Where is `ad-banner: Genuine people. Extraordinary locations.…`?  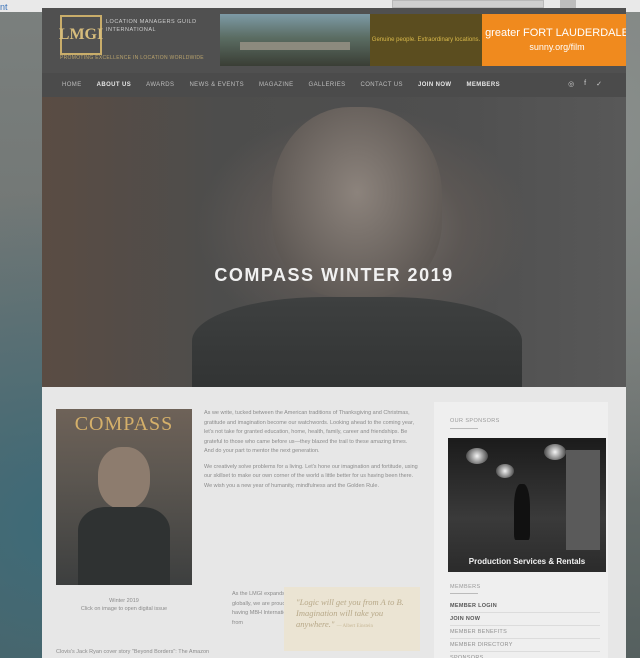 ad-banner: Genuine people. Extraordinary locations.… is located at coordinates (423, 40).